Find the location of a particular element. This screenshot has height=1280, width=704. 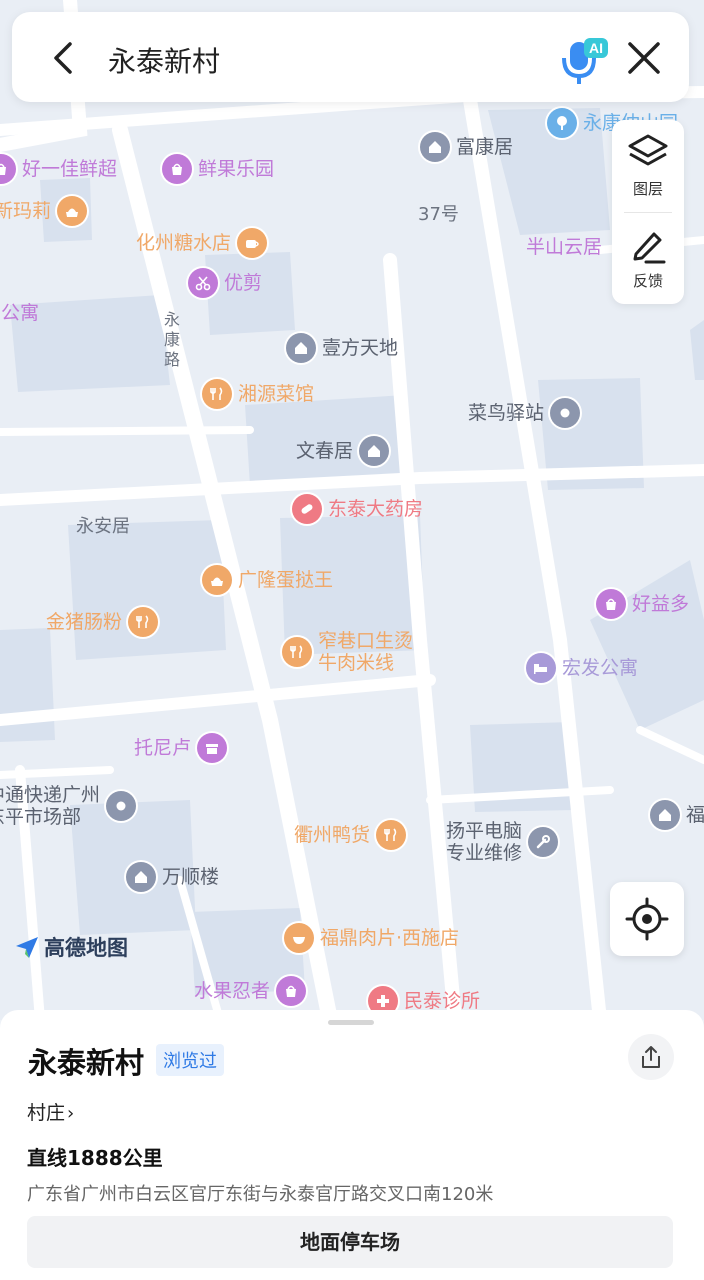

chevron-right-icon: › is located at coordinates (71, 1113).